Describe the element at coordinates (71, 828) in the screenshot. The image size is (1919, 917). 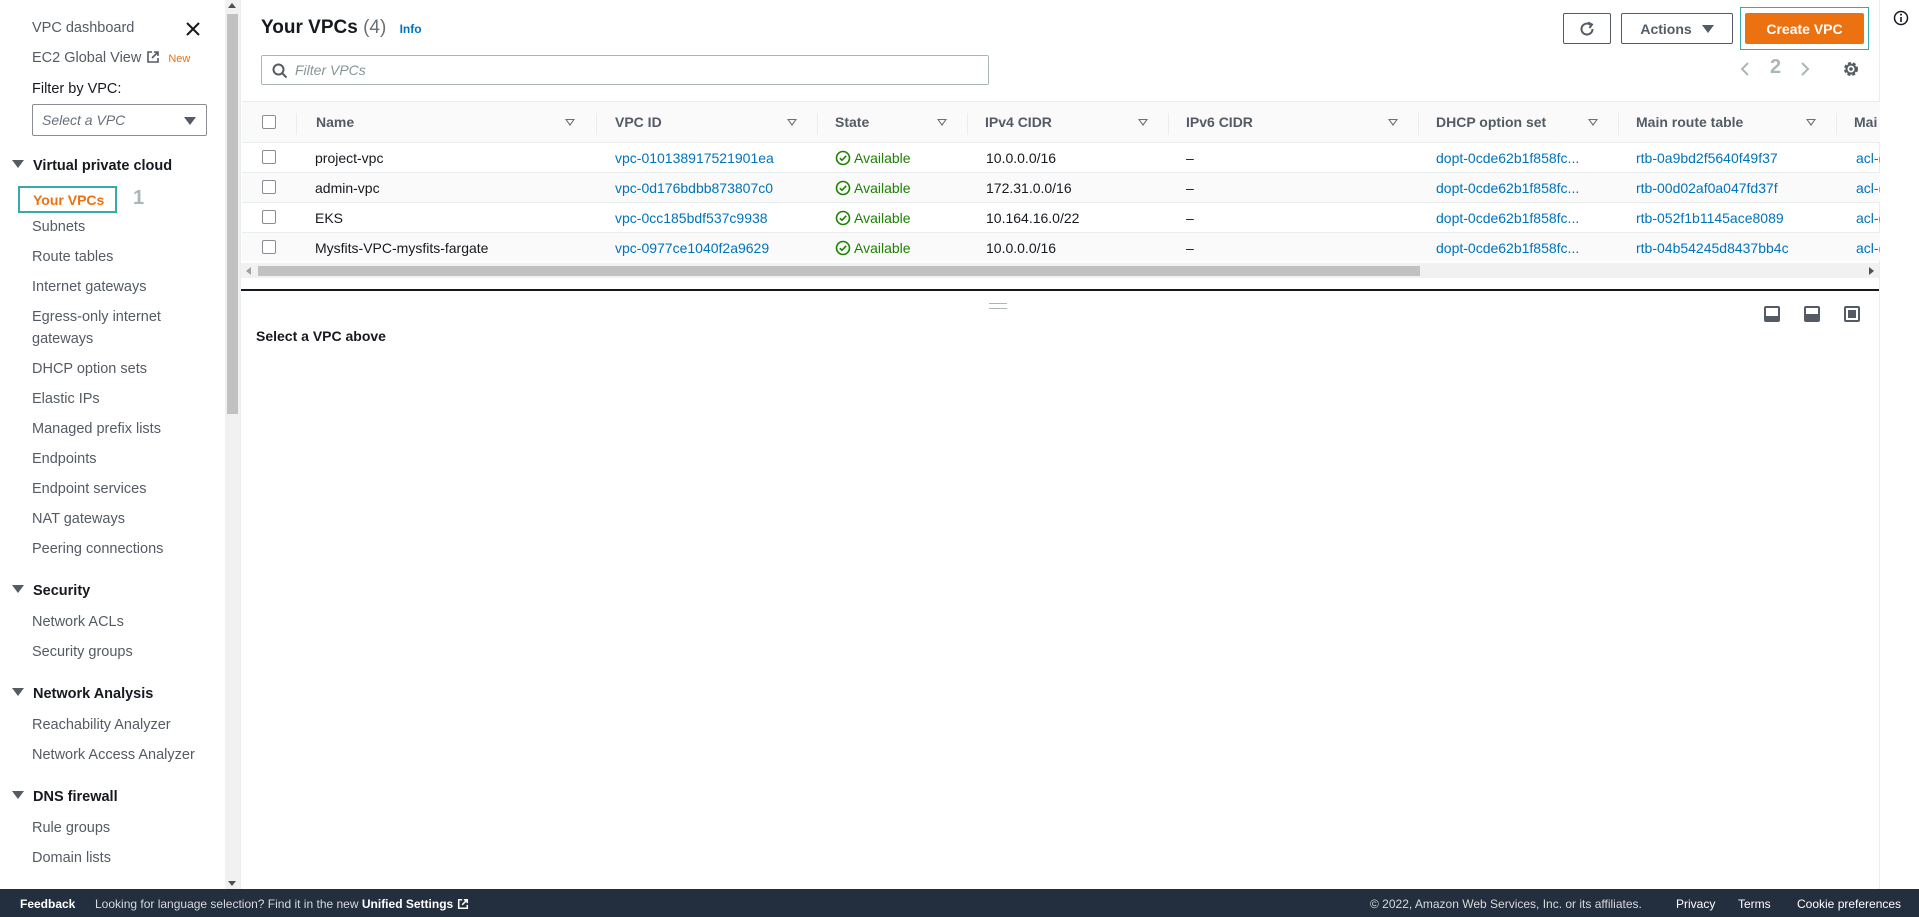
I see `nav-rule-groups: Rule groups` at that location.